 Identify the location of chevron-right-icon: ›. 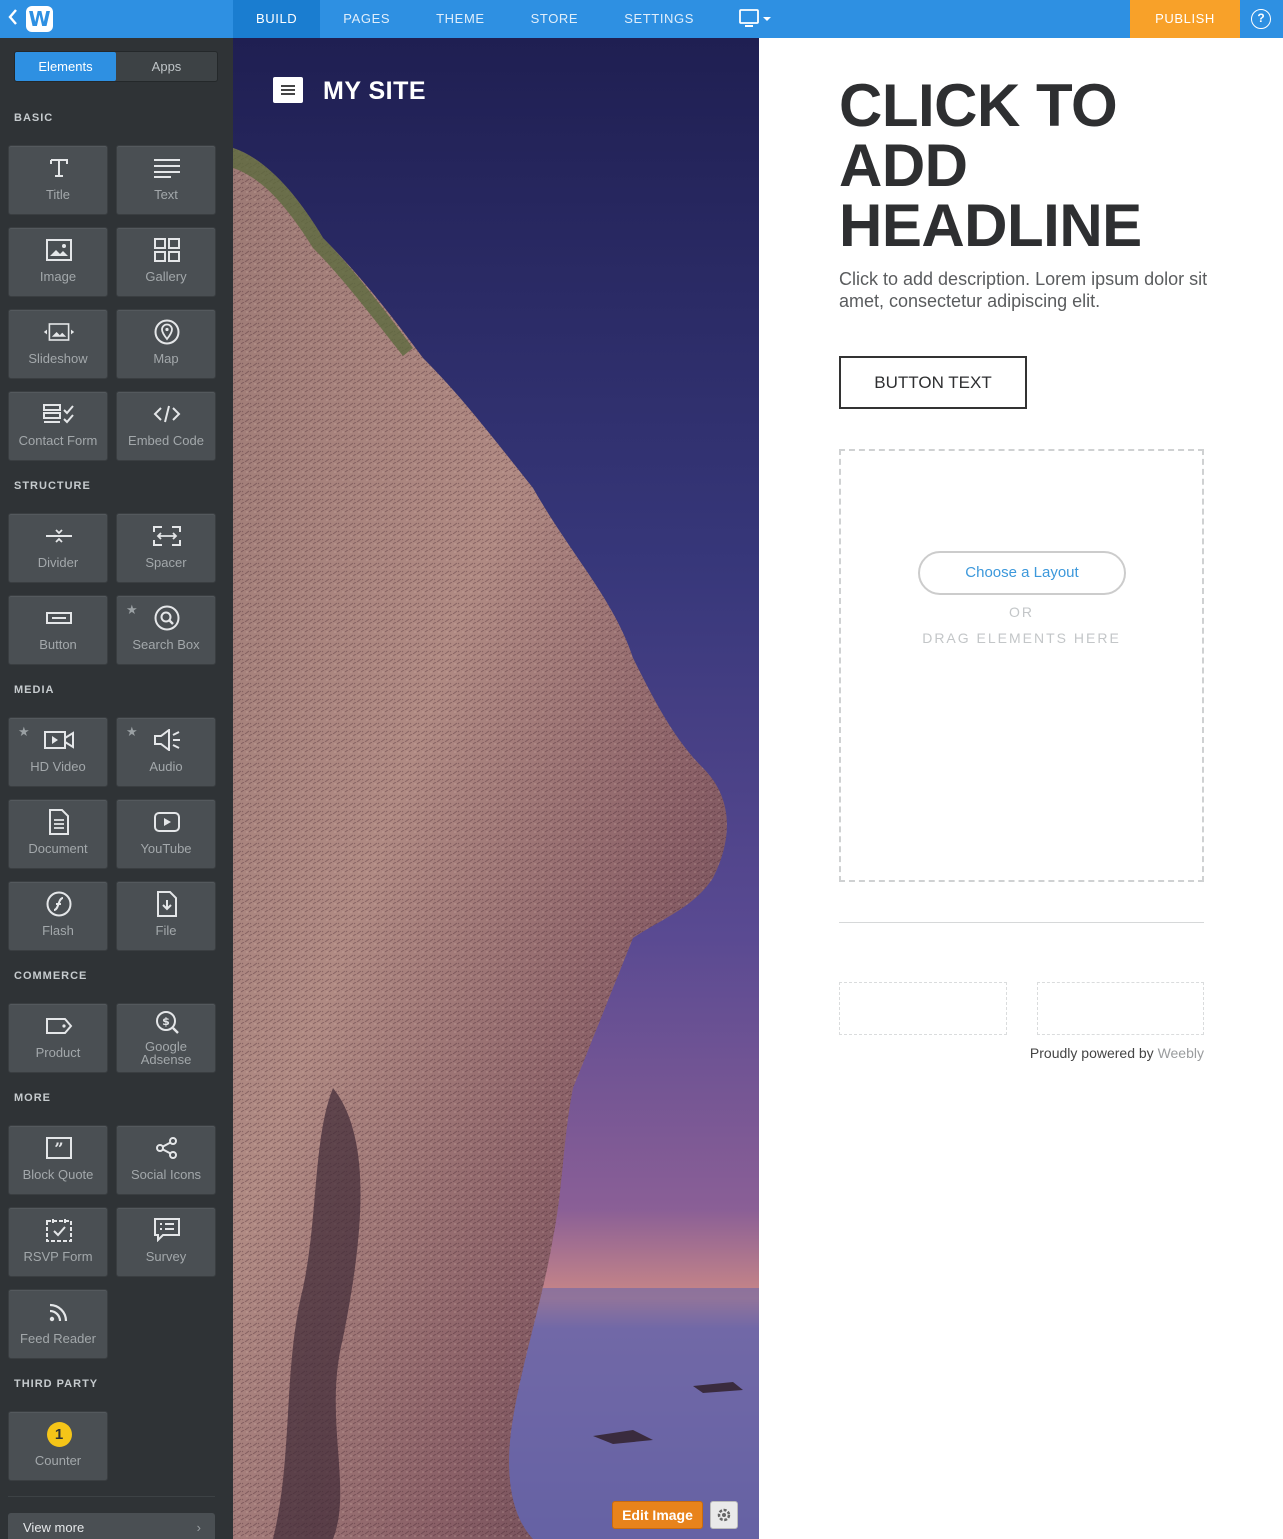
(198, 1527).